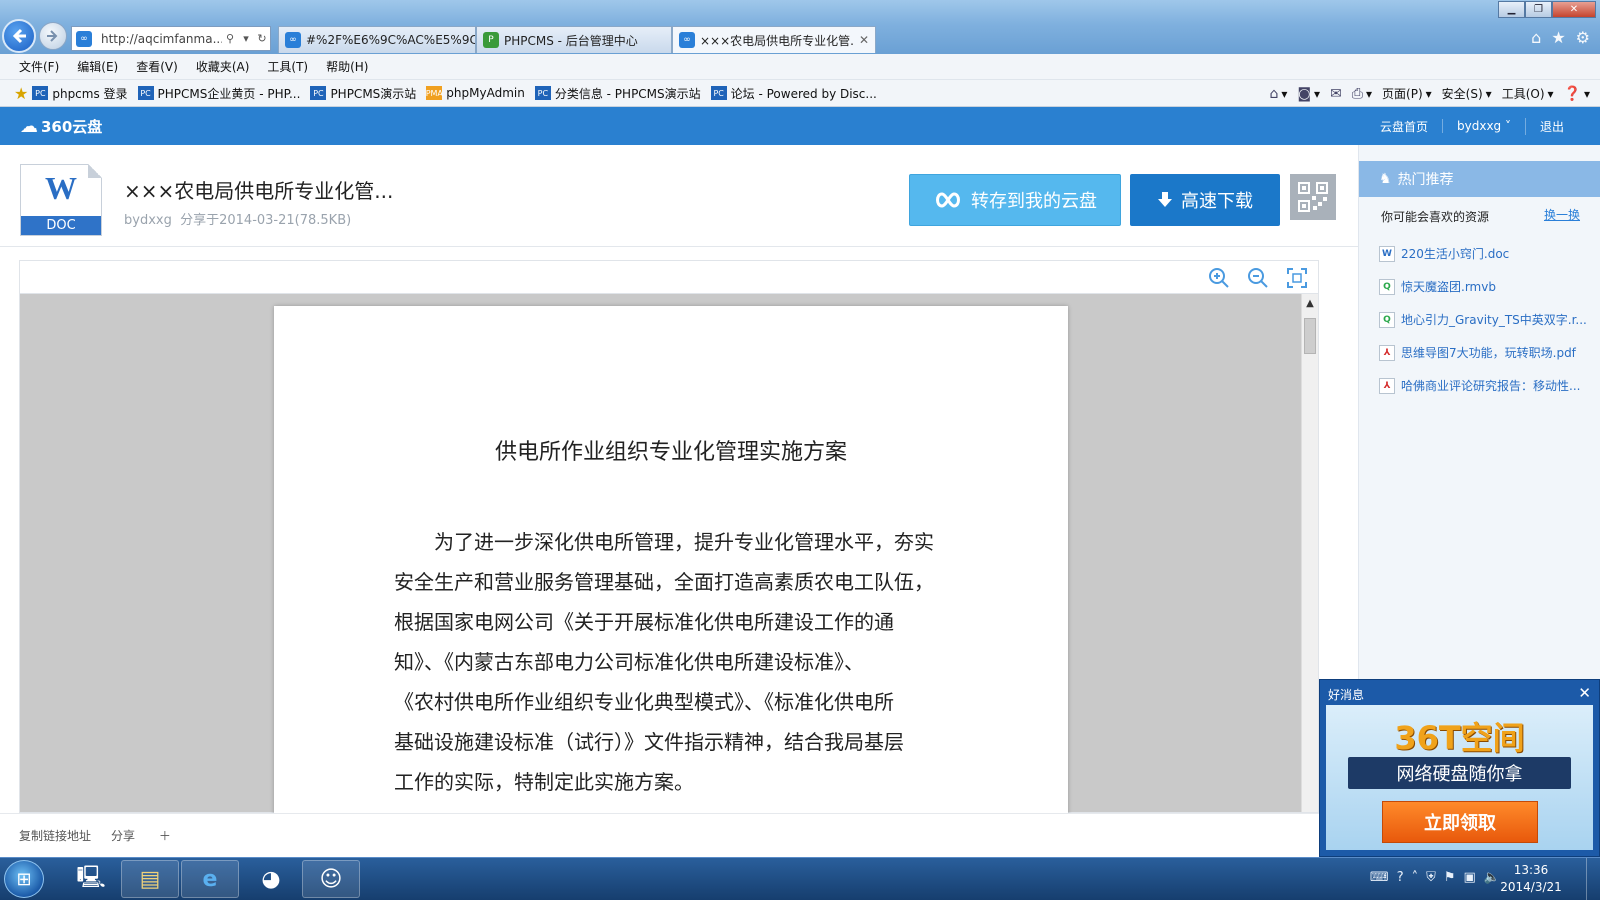 This screenshot has width=1600, height=900. I want to click on flag-icon: ⚑, so click(1450, 877).